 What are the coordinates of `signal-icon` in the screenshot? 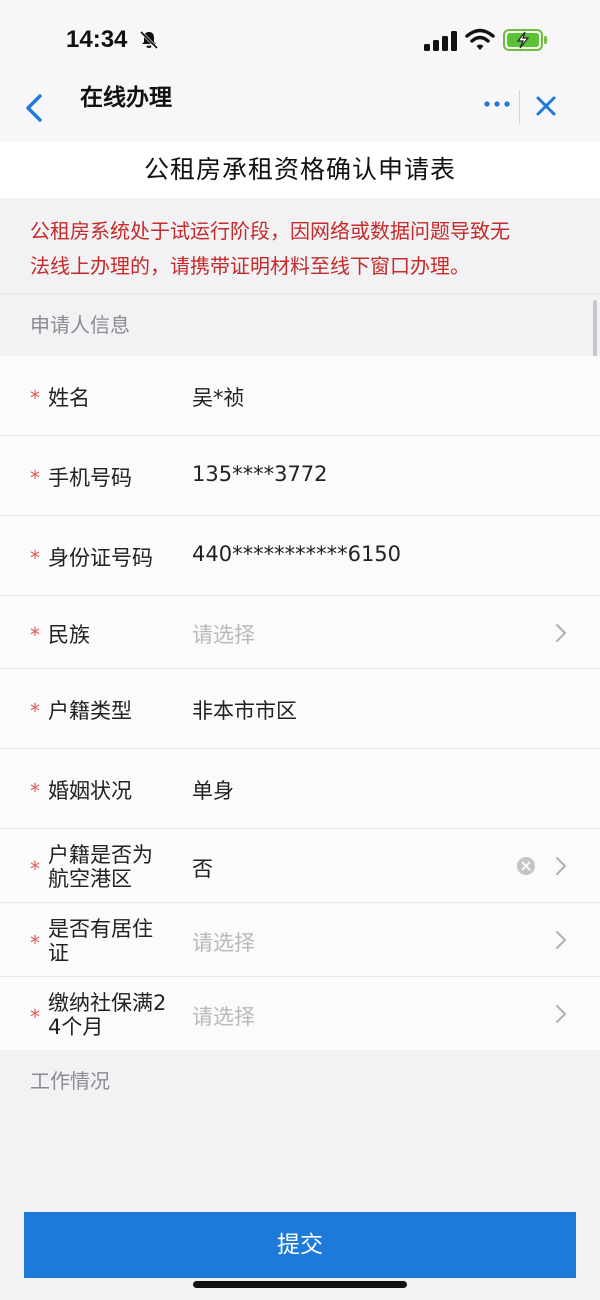 It's located at (440, 41).